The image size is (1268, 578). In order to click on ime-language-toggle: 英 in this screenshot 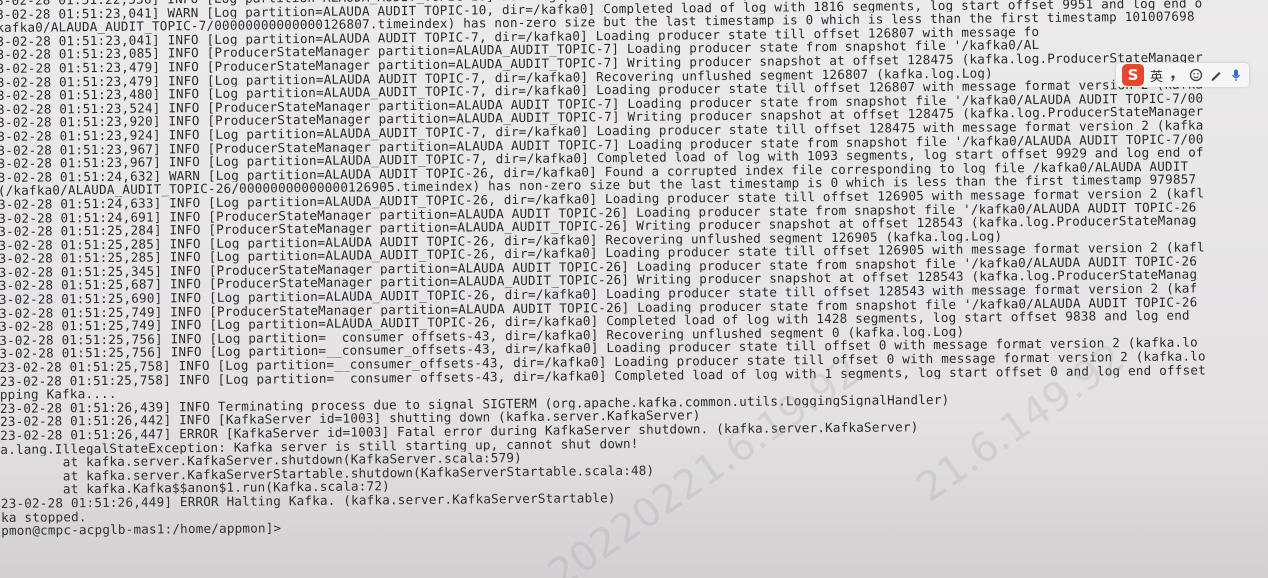, I will do `click(1156, 75)`.